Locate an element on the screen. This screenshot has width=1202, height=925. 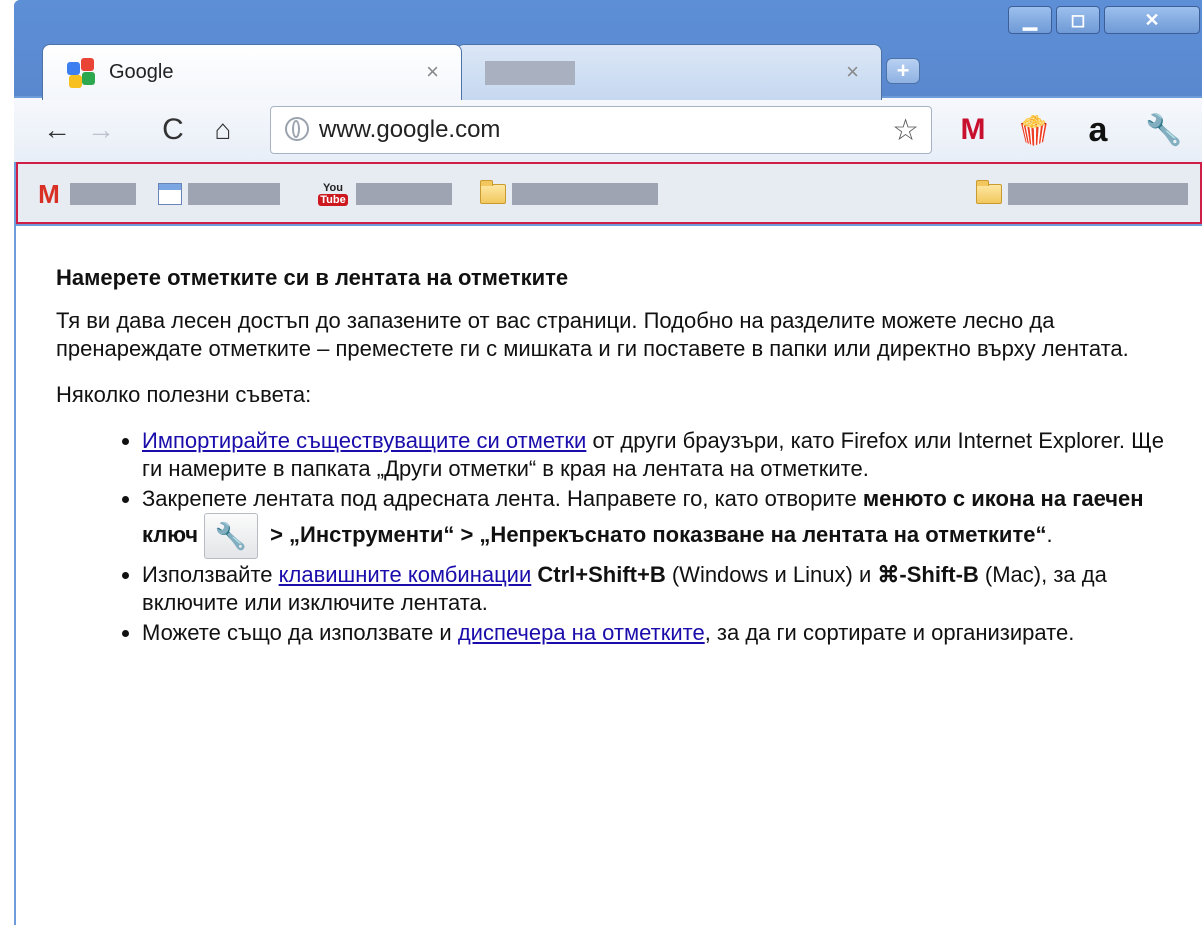
bookmark-other-folder is located at coordinates (1082, 194).